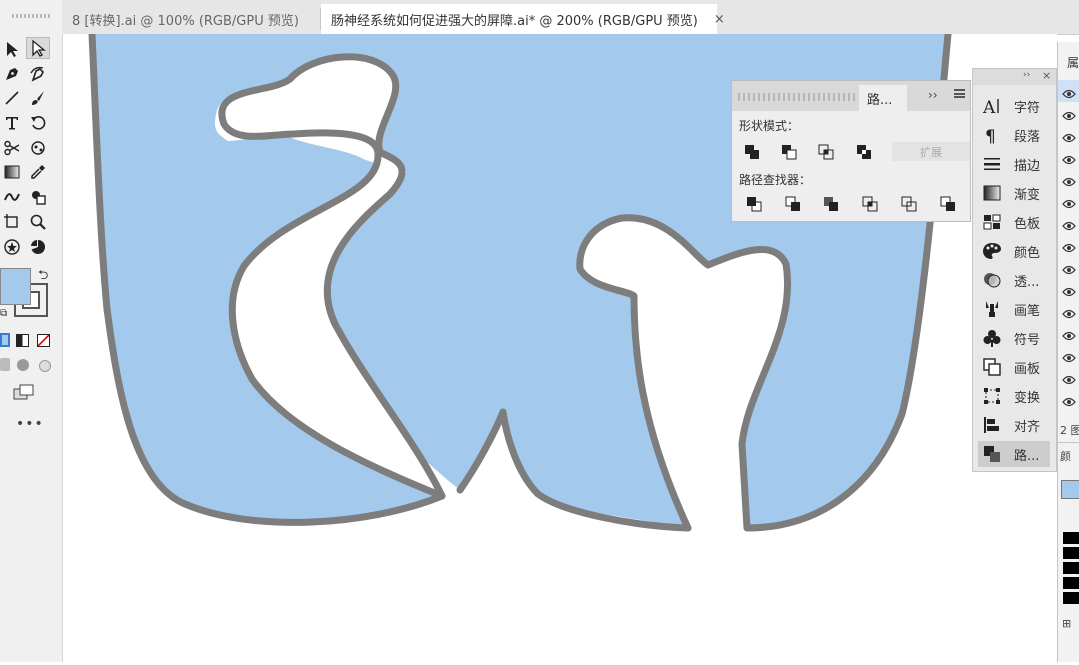 Image resolution: width=1079 pixels, height=665 pixels. Describe the element at coordinates (719, 19) in the screenshot. I see `tab-close-icon: ×` at that location.